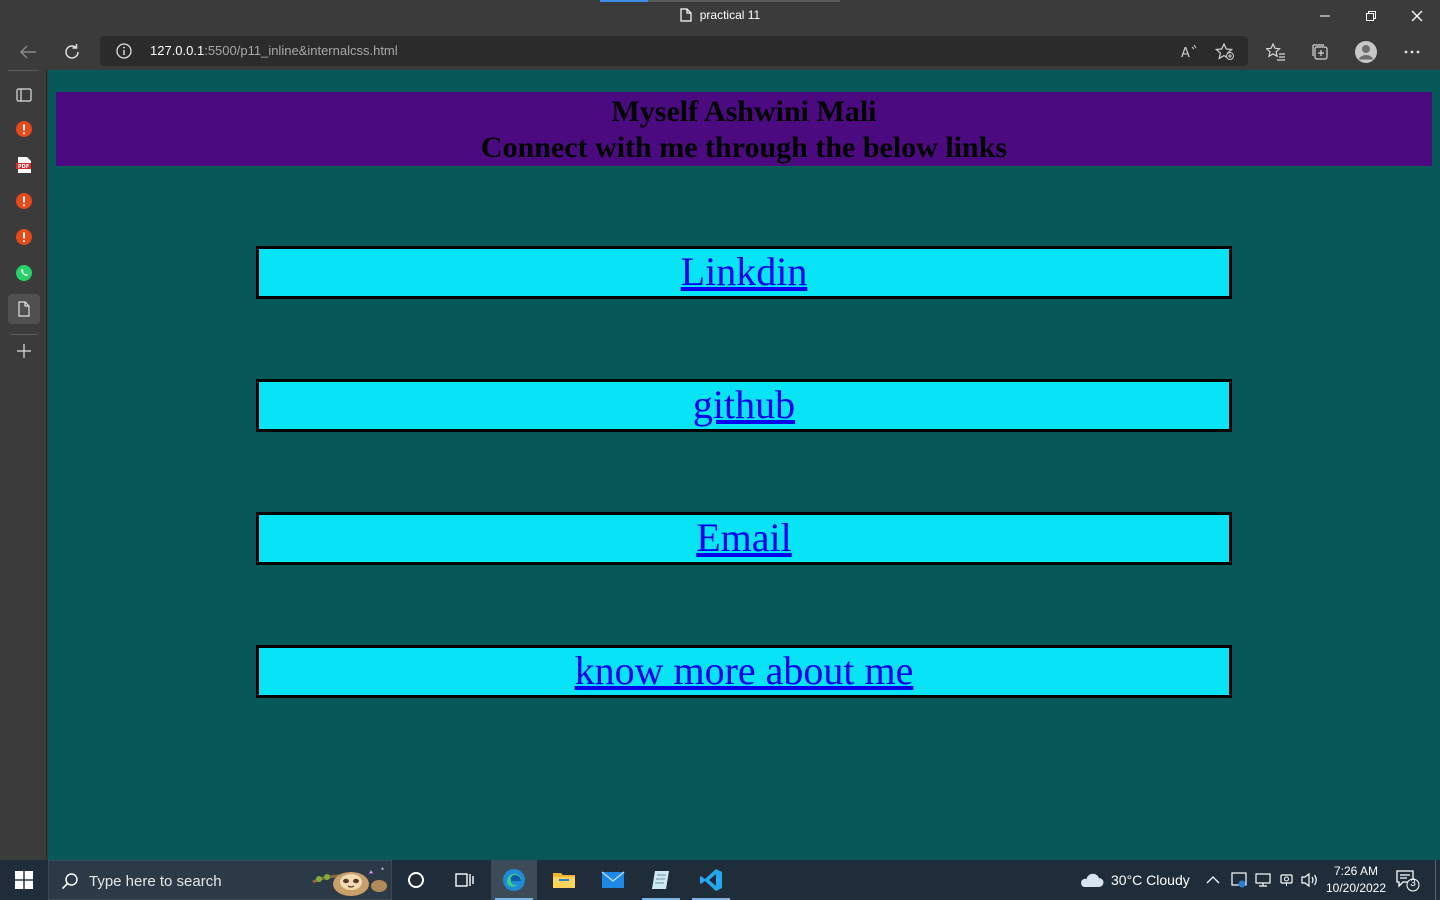  I want to click on start-button, so click(24, 880).